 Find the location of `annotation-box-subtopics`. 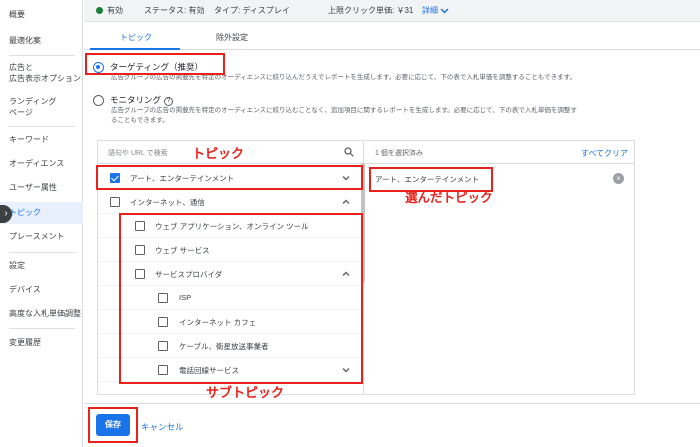

annotation-box-subtopics is located at coordinates (241, 298).